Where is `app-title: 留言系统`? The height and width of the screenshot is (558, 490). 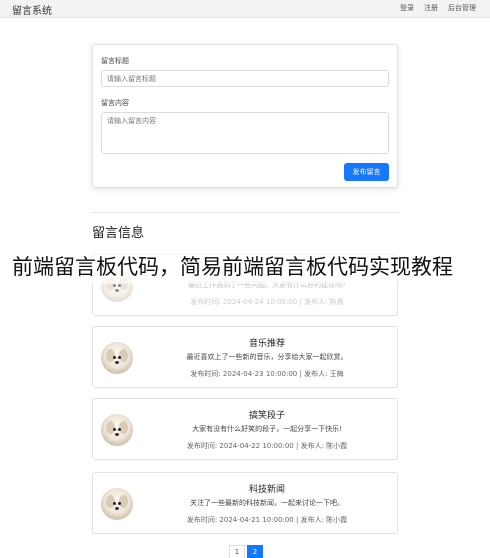 app-title: 留言系统 is located at coordinates (32, 11).